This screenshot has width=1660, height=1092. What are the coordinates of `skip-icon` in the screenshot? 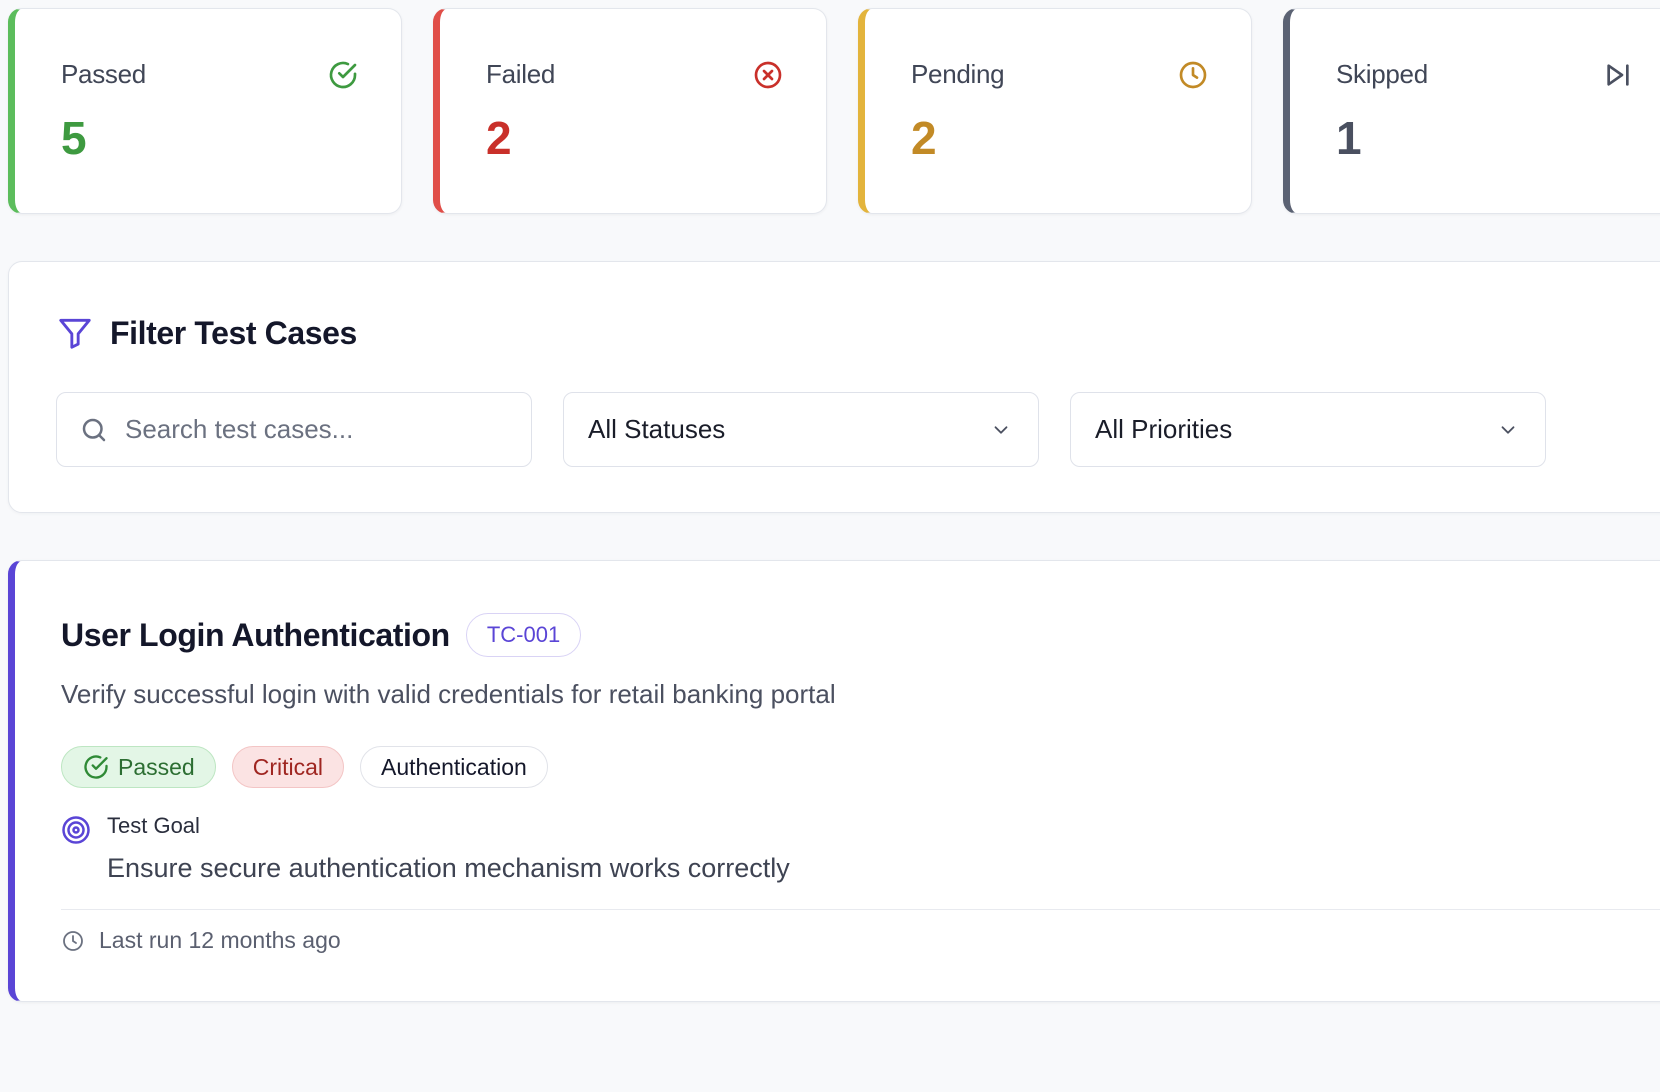 It's located at (1618, 75).